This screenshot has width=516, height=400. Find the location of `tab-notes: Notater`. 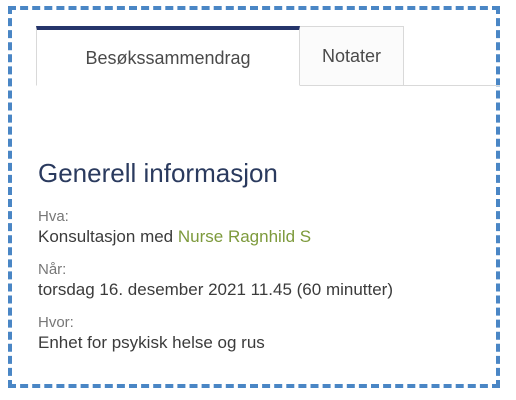

tab-notes: Notater is located at coordinates (352, 56).